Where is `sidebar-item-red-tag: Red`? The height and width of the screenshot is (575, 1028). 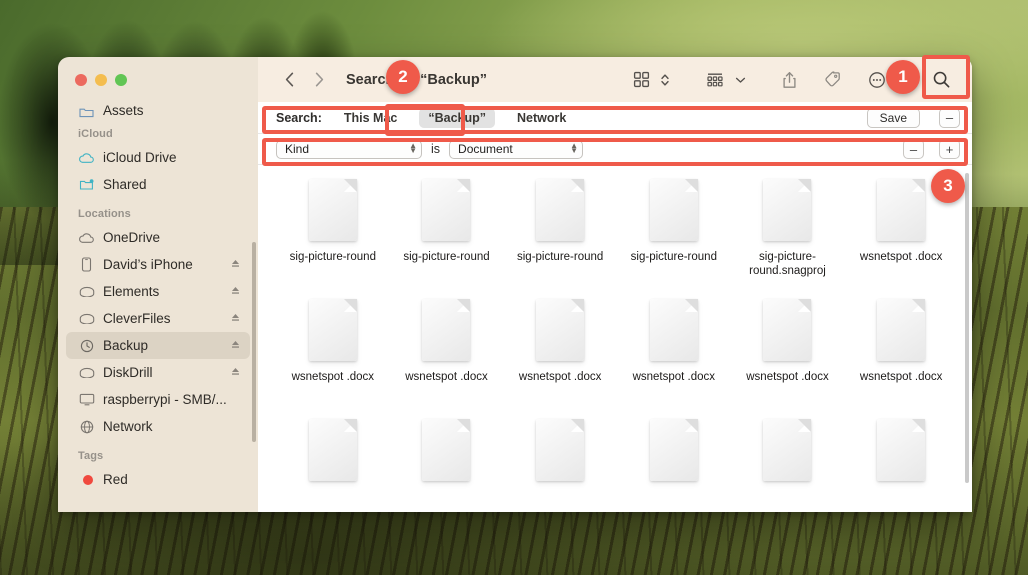
sidebar-item-red-tag: Red is located at coordinates (158, 479).